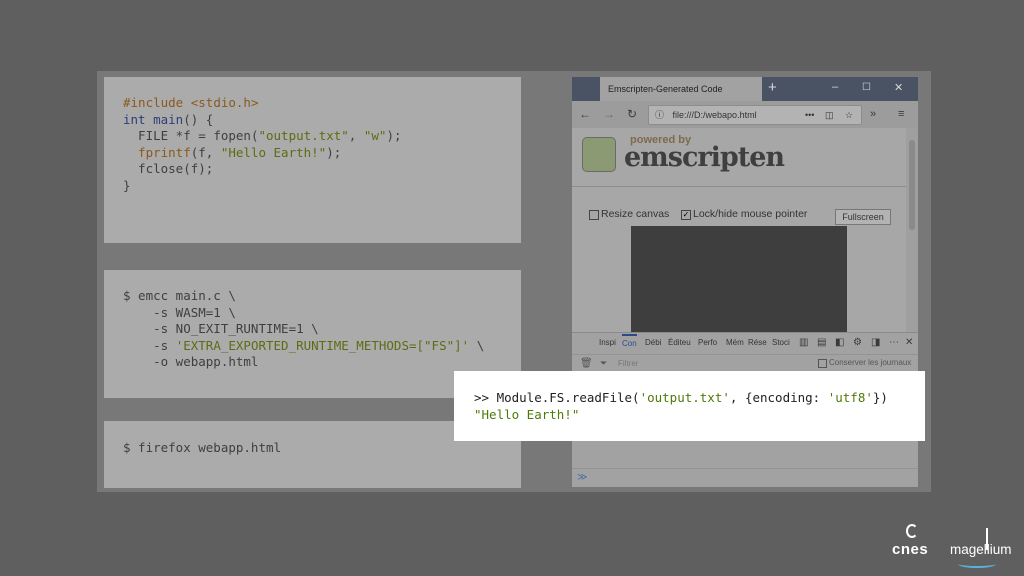 The width and height of the screenshot is (1024, 576). I want to click on devtools-tab-style-editor: Éditeu, so click(679, 342).